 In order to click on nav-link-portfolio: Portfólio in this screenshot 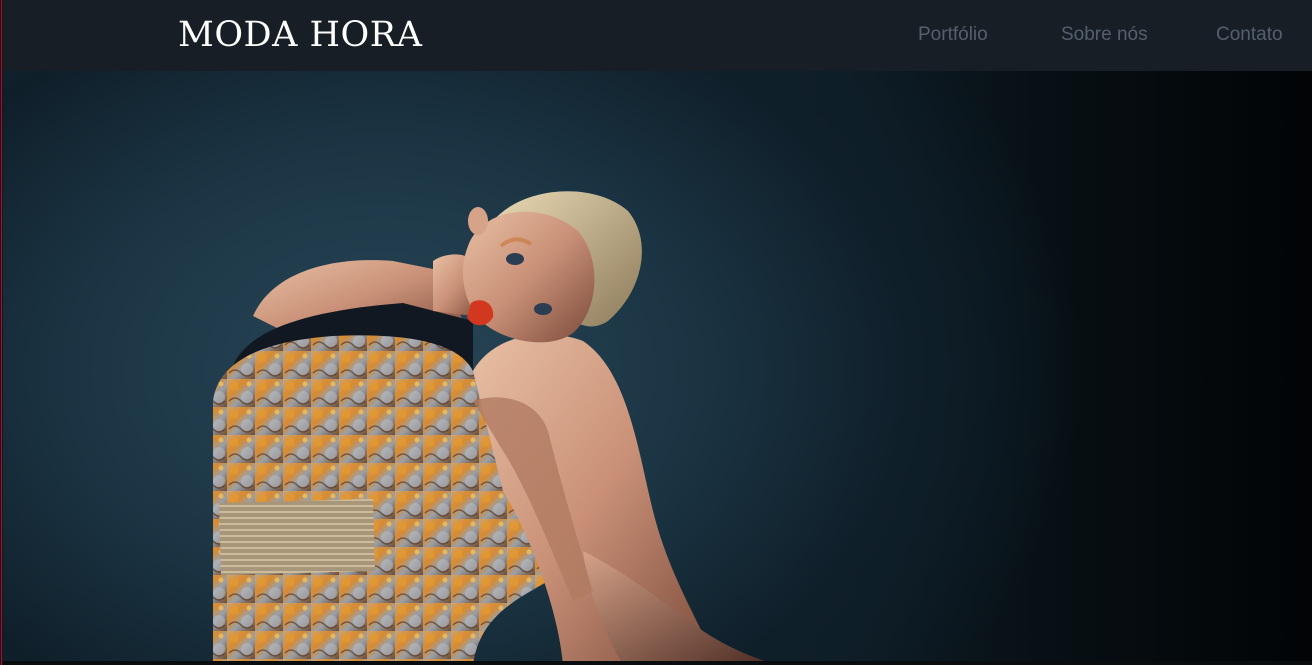, I will do `click(953, 35)`.